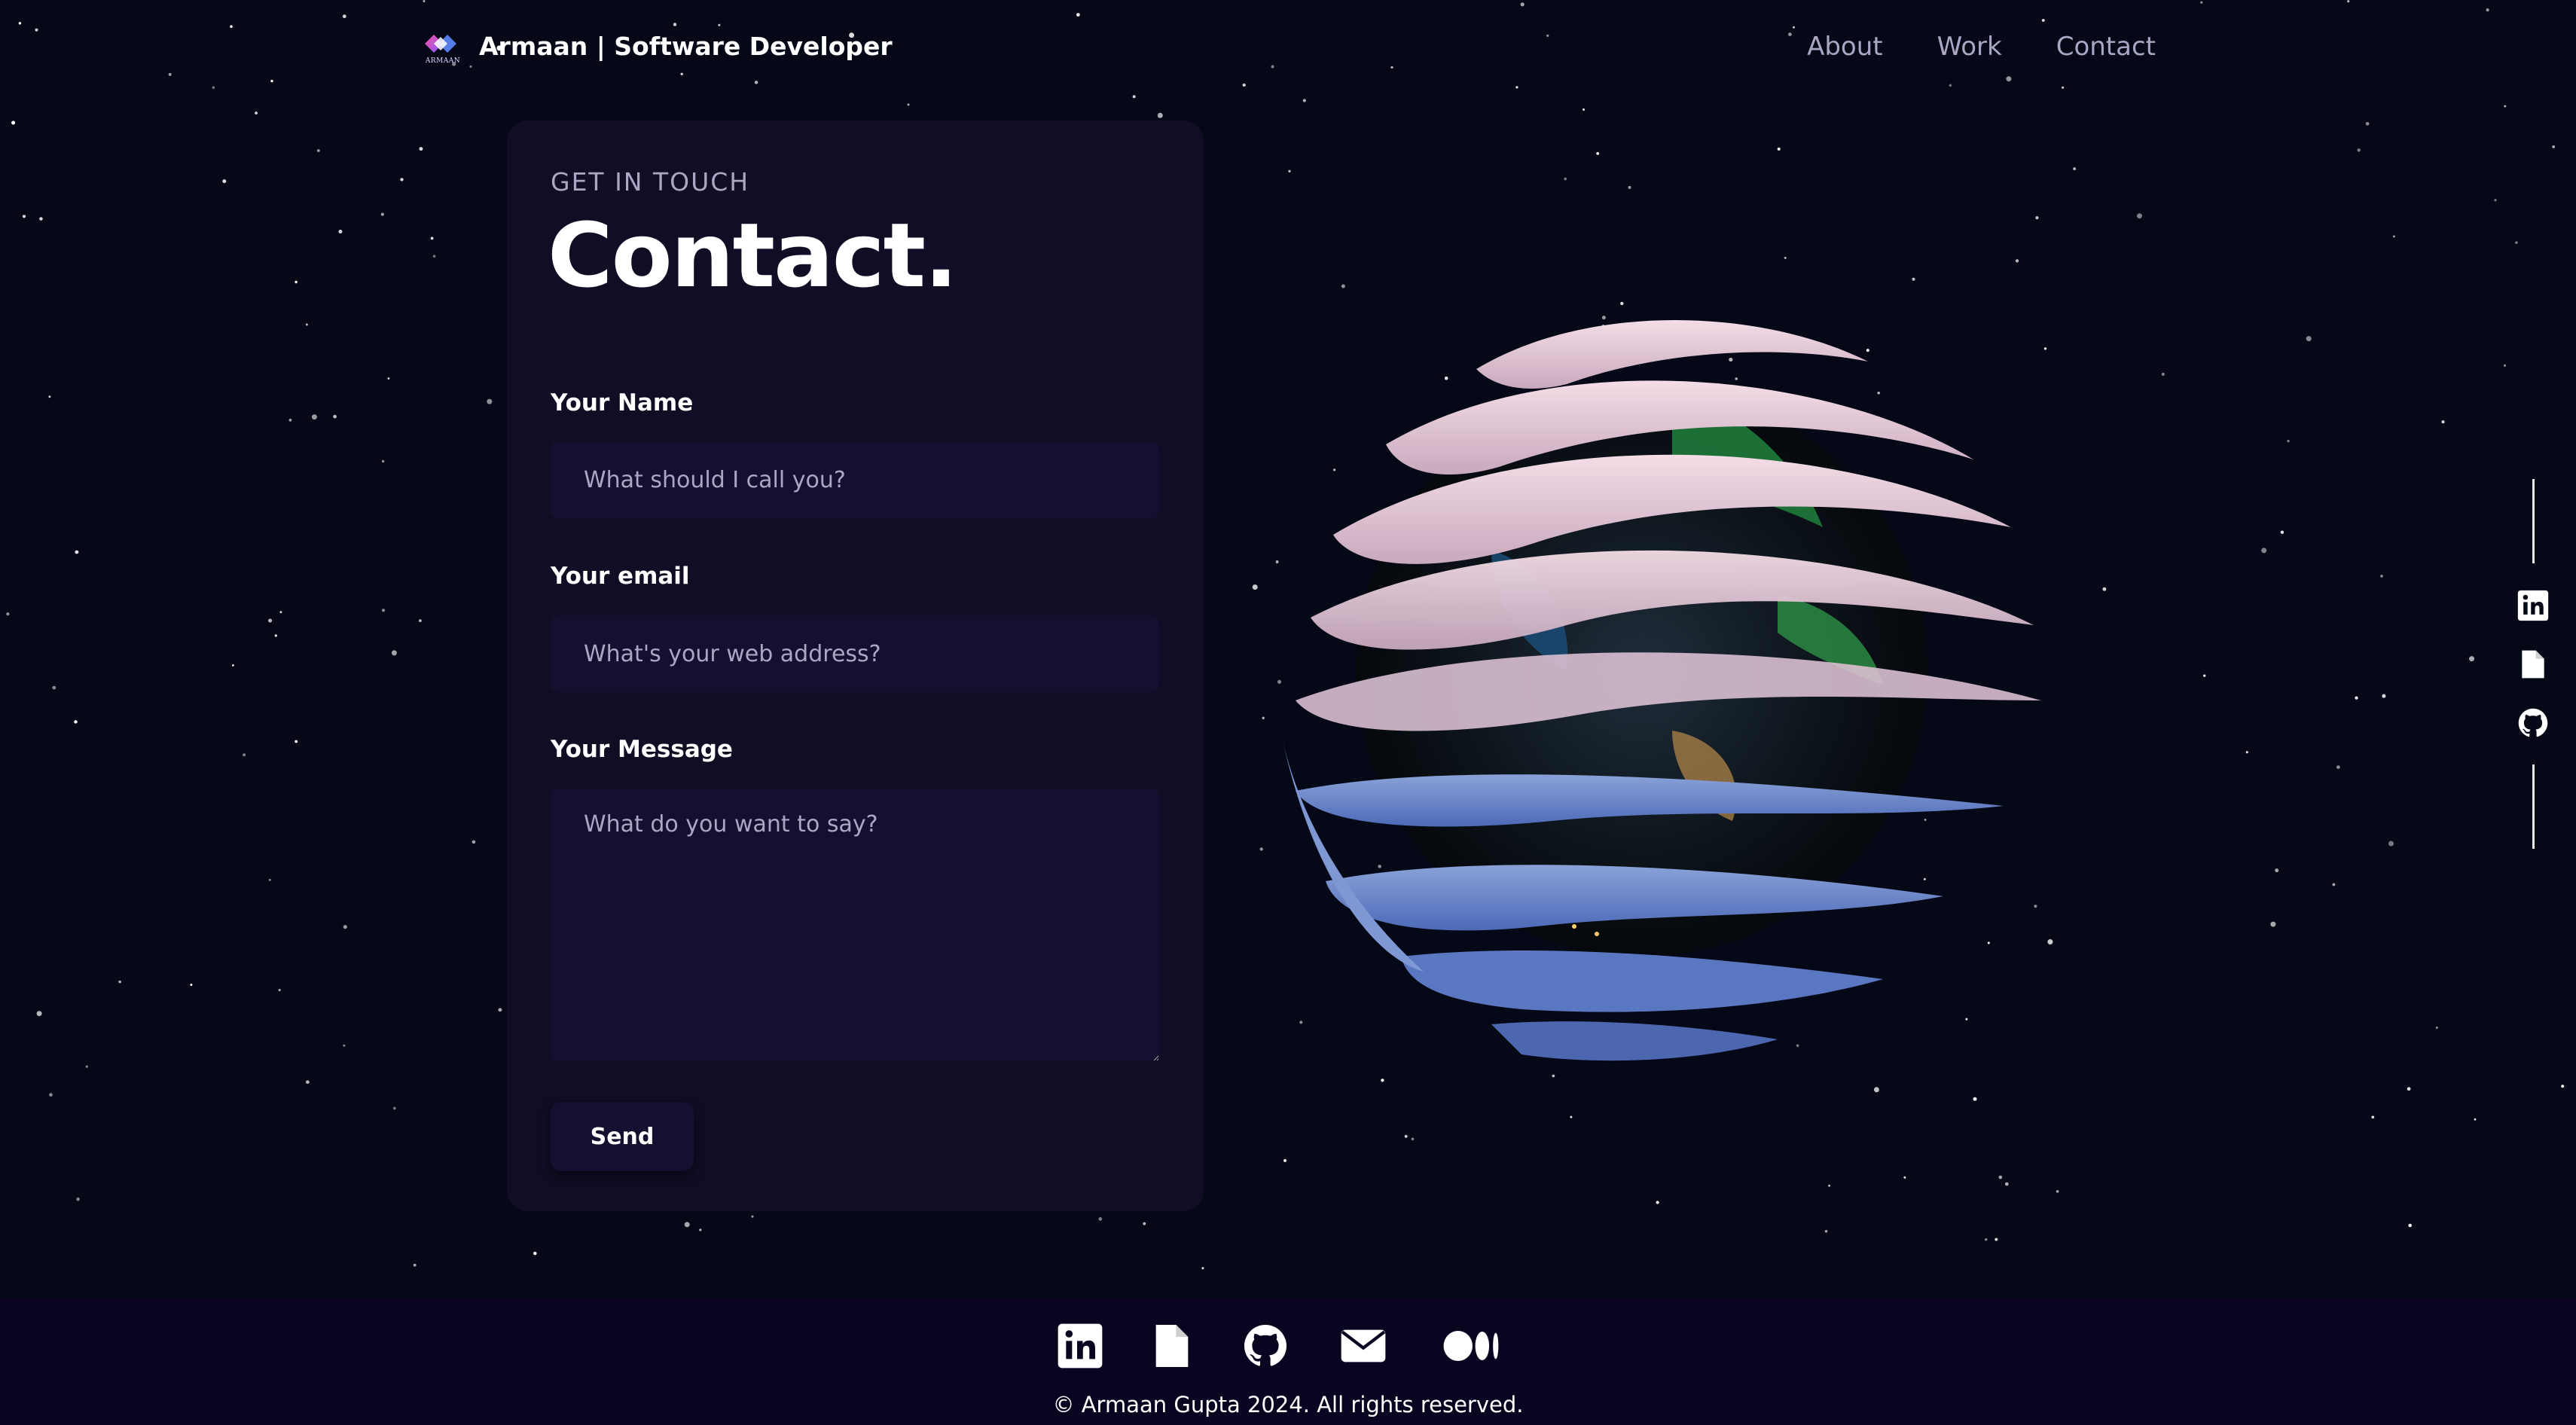 Image resolution: width=2576 pixels, height=1425 pixels. I want to click on nav-link-about: About, so click(1845, 47).